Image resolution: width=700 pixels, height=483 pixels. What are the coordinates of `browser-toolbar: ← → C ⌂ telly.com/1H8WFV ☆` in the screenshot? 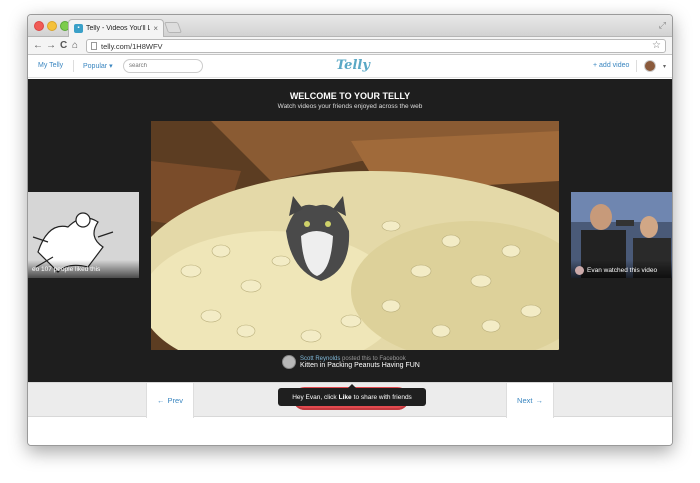 It's located at (350, 46).